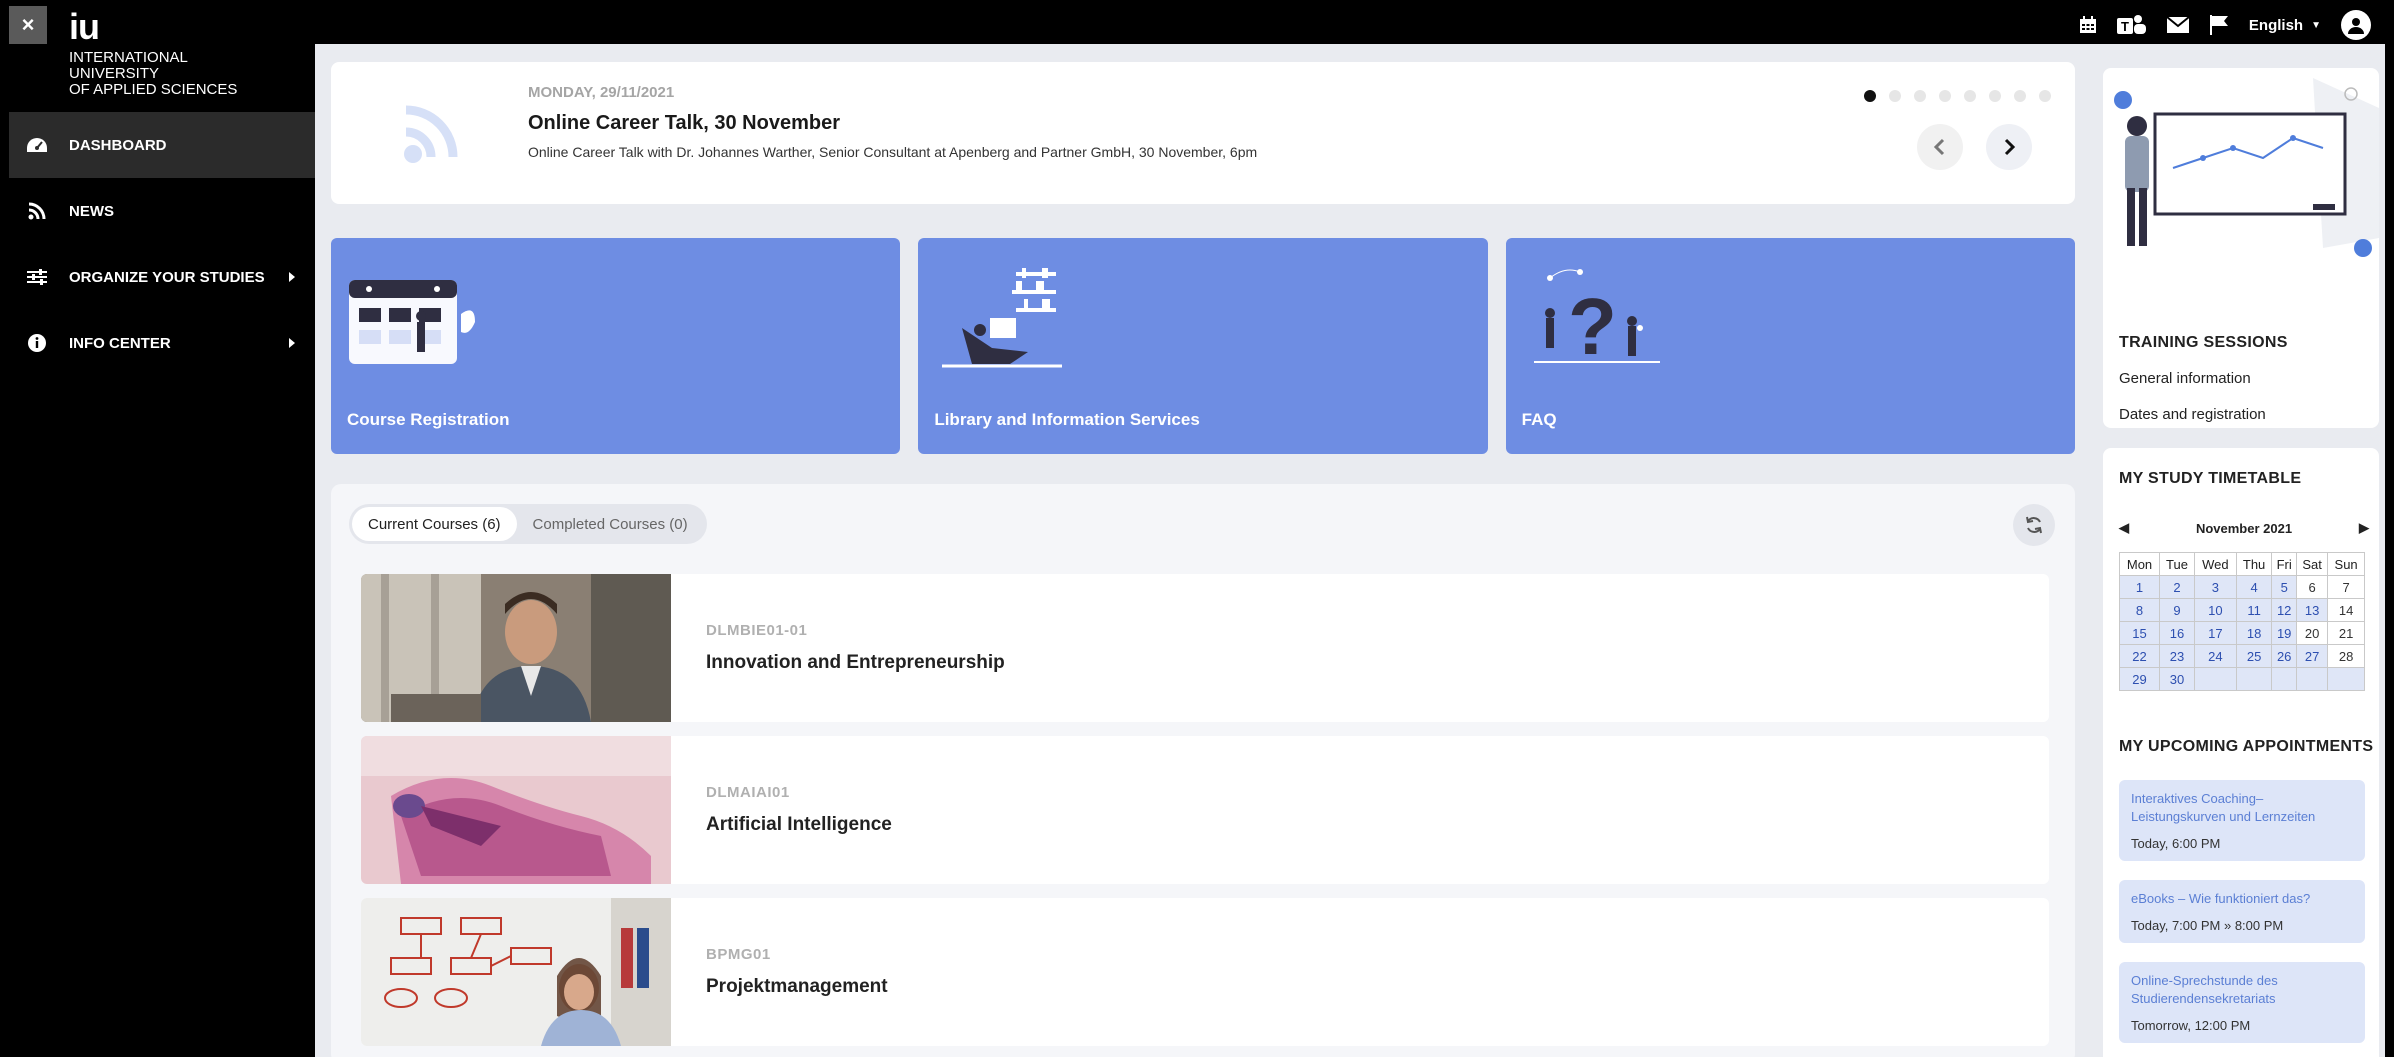  I want to click on calendar-day: 28, so click(2346, 656).